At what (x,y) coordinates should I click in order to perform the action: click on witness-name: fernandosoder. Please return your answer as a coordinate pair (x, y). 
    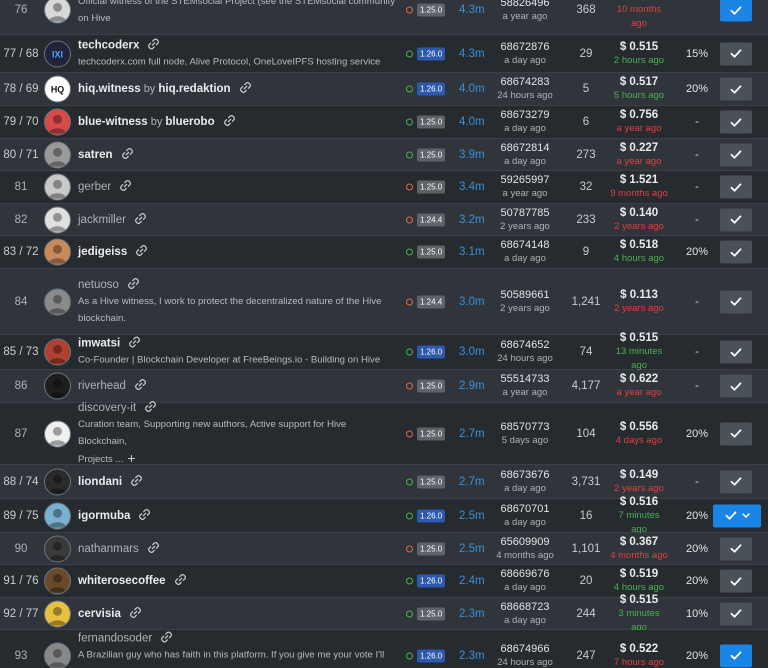
    Looking at the image, I should click on (115, 638).